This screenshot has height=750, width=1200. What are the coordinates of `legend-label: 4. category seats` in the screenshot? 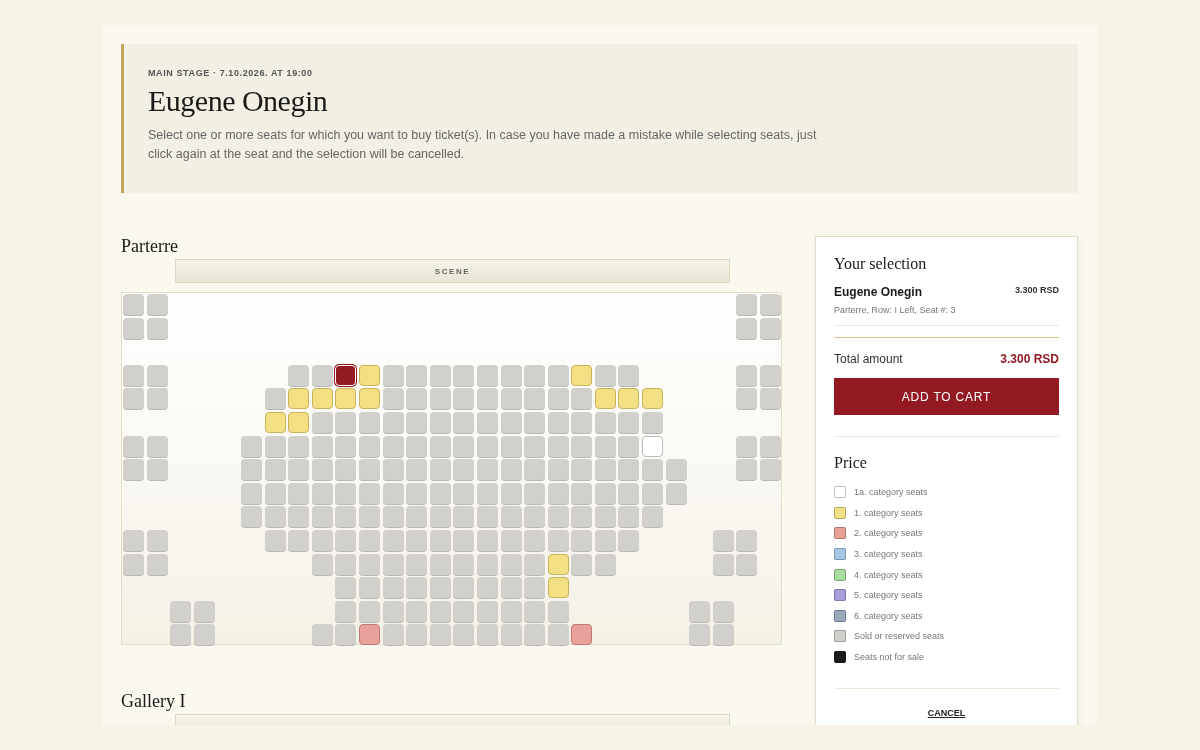 It's located at (888, 574).